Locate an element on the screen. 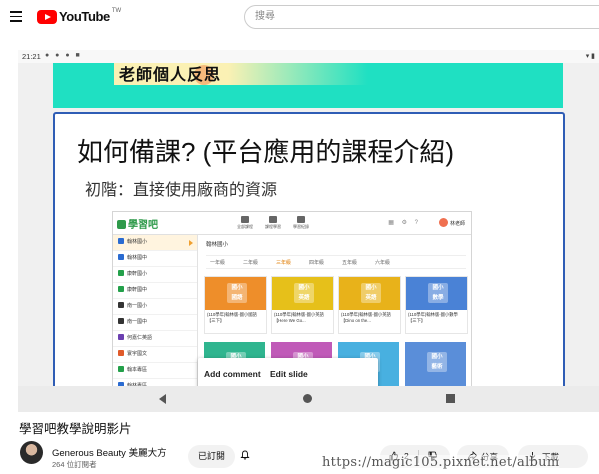  publisher-item: 康軒國中 is located at coordinates (155, 291).